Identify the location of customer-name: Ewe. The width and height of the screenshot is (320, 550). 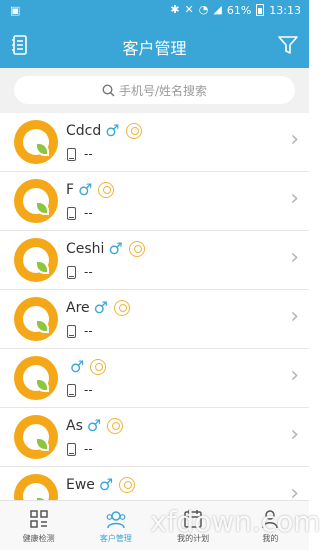
(80, 485).